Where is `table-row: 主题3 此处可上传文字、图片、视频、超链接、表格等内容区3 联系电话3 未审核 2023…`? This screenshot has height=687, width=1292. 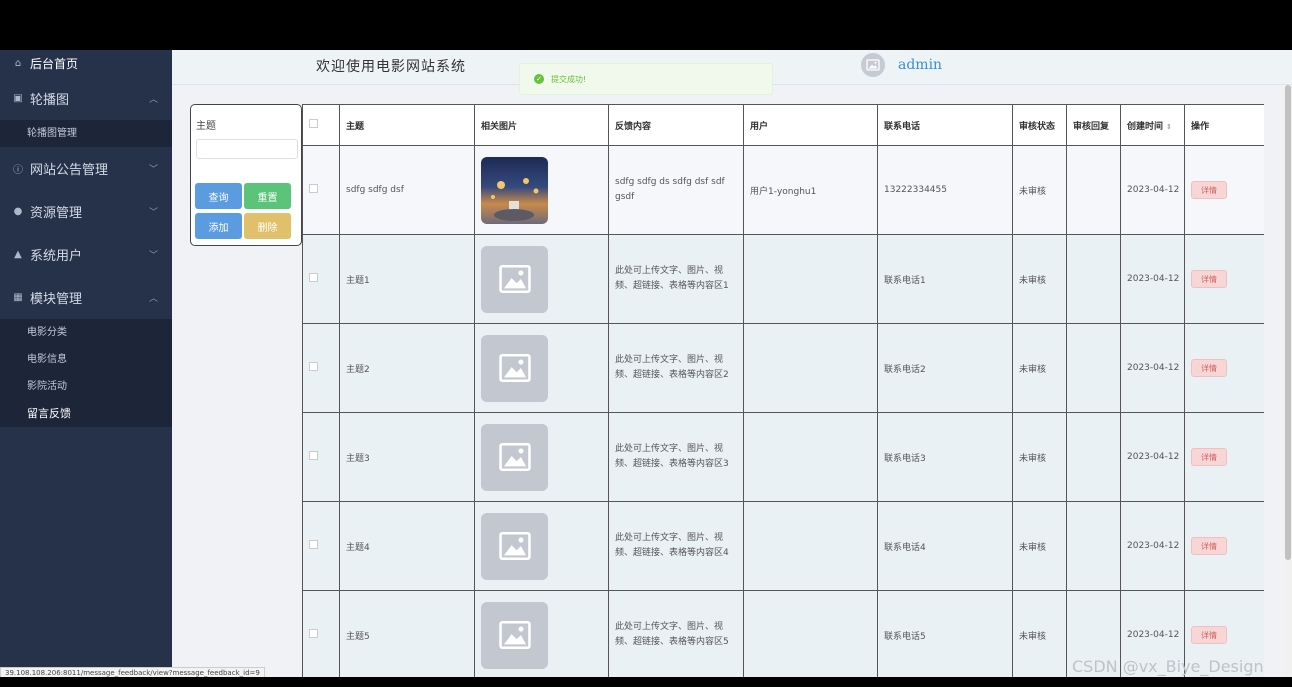 table-row: 主题3 此处可上传文字、图片、视频、超链接、表格等内容区3 联系电话3 未审核 2023… is located at coordinates (783, 457).